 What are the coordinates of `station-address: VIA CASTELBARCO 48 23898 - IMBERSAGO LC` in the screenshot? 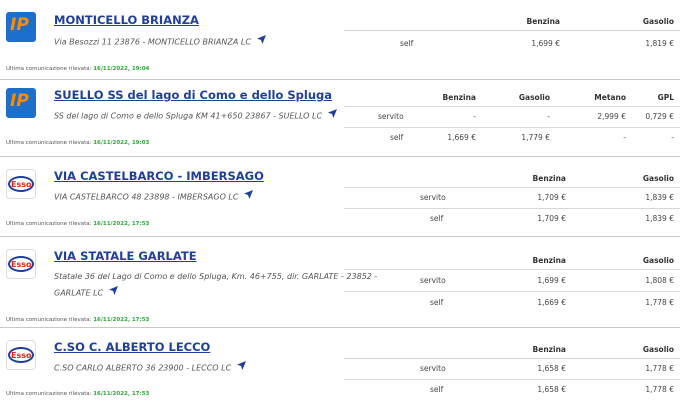 It's located at (154, 197).